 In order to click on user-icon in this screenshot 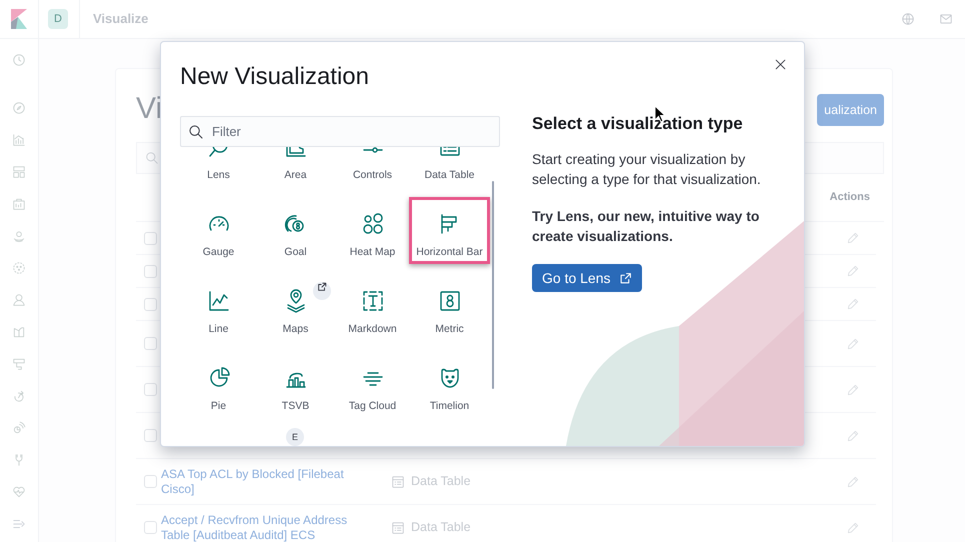, I will do `click(19, 300)`.